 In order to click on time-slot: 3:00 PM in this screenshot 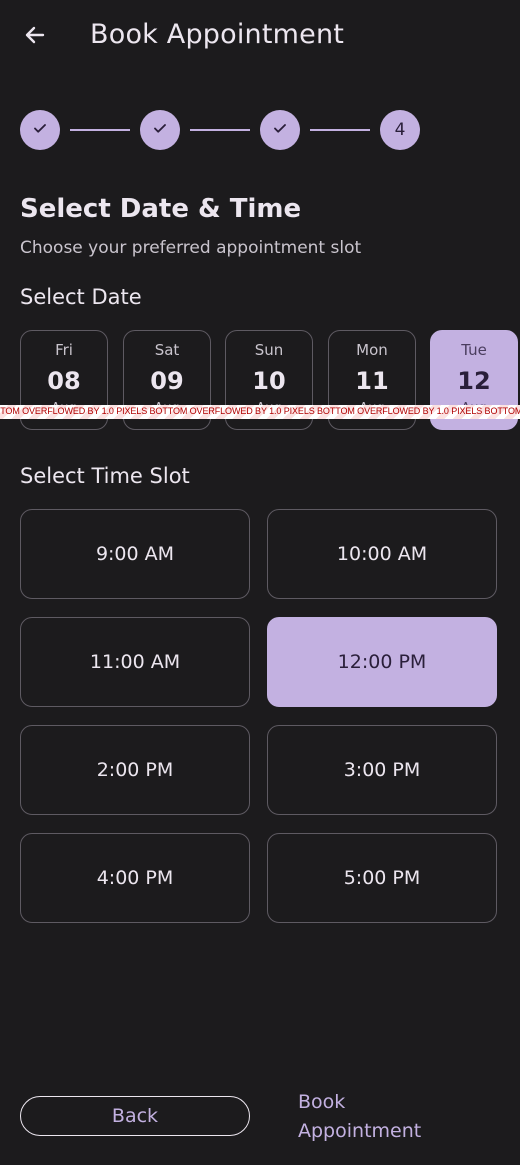, I will do `click(382, 770)`.